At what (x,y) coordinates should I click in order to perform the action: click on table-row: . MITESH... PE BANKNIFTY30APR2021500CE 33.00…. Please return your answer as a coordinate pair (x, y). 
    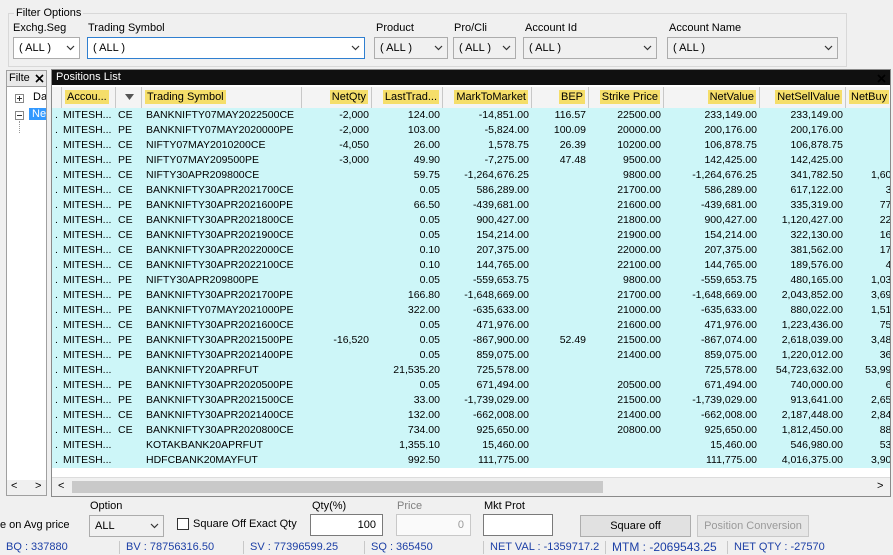
    Looking at the image, I should click on (471, 400).